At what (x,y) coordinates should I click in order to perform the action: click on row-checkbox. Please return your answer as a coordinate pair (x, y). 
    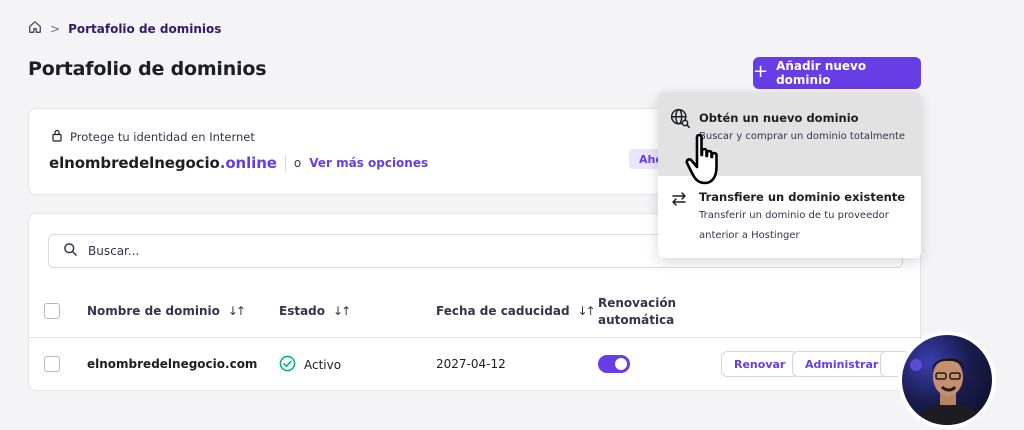
    Looking at the image, I should click on (52, 364).